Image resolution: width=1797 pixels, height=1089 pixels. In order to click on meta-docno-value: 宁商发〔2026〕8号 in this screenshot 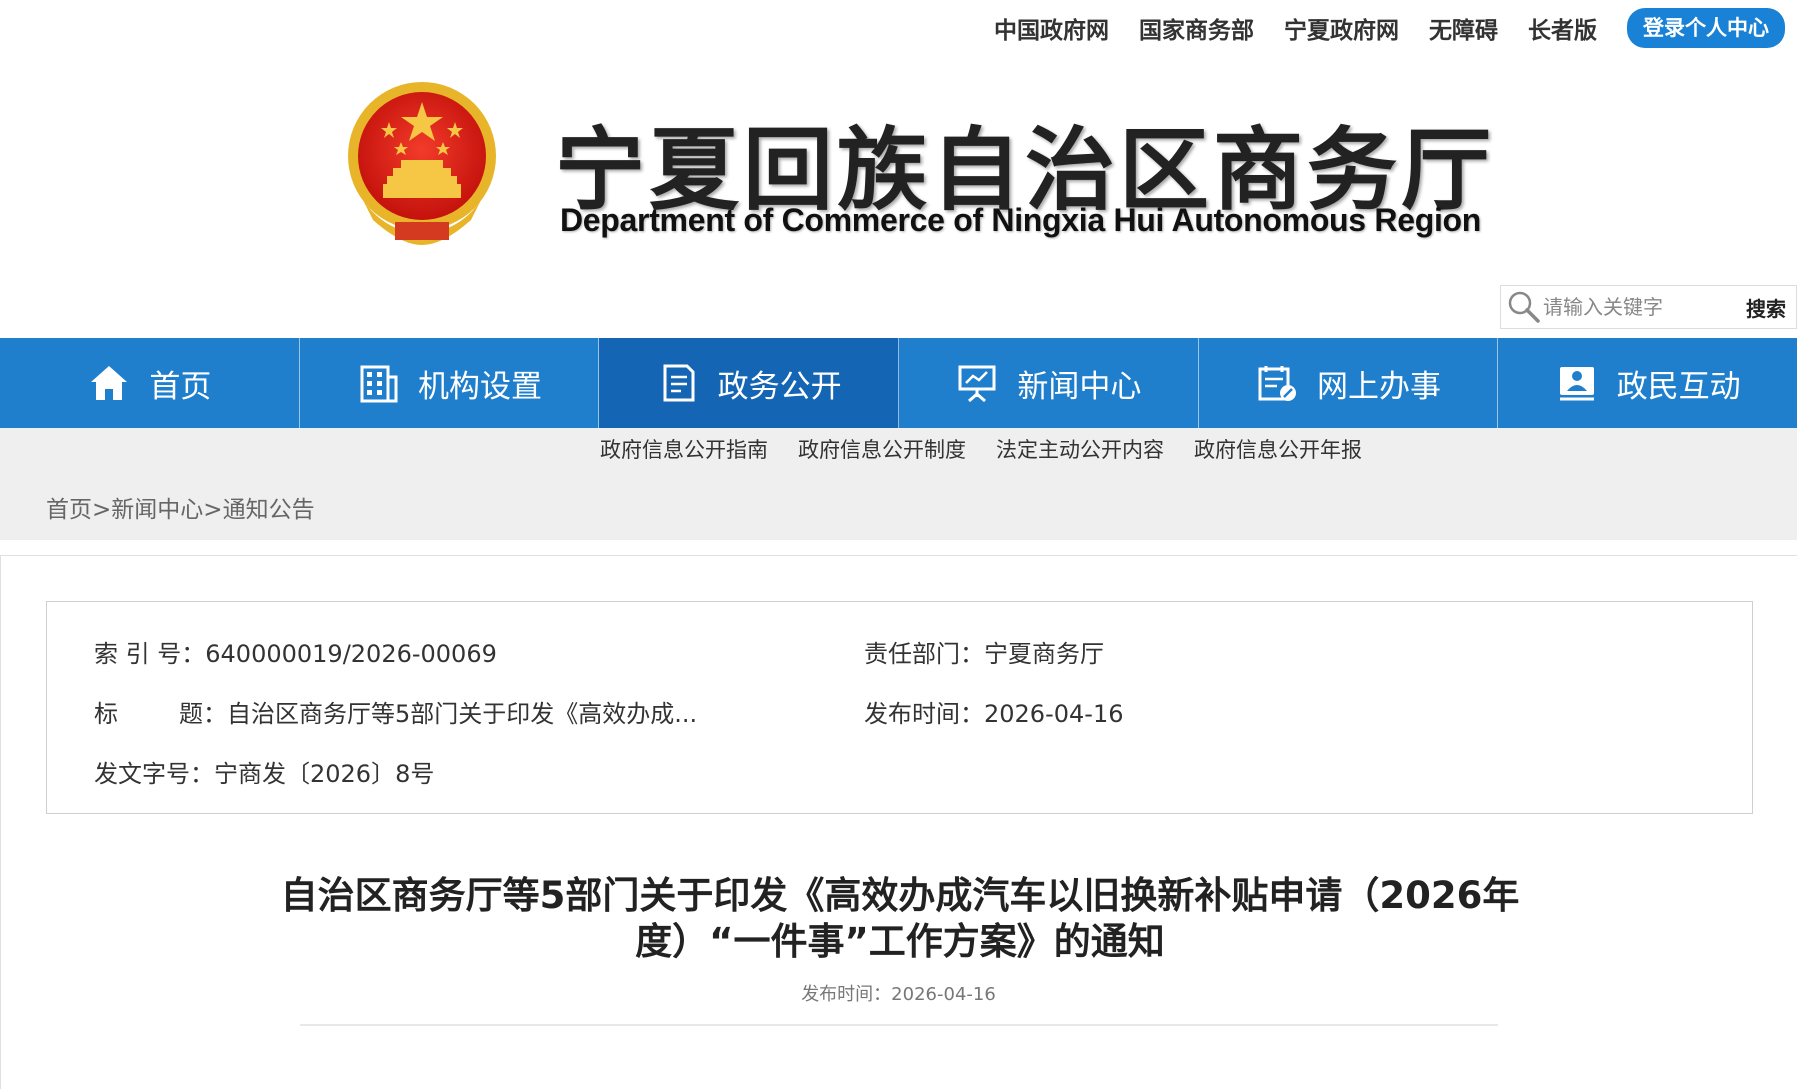, I will do `click(324, 774)`.